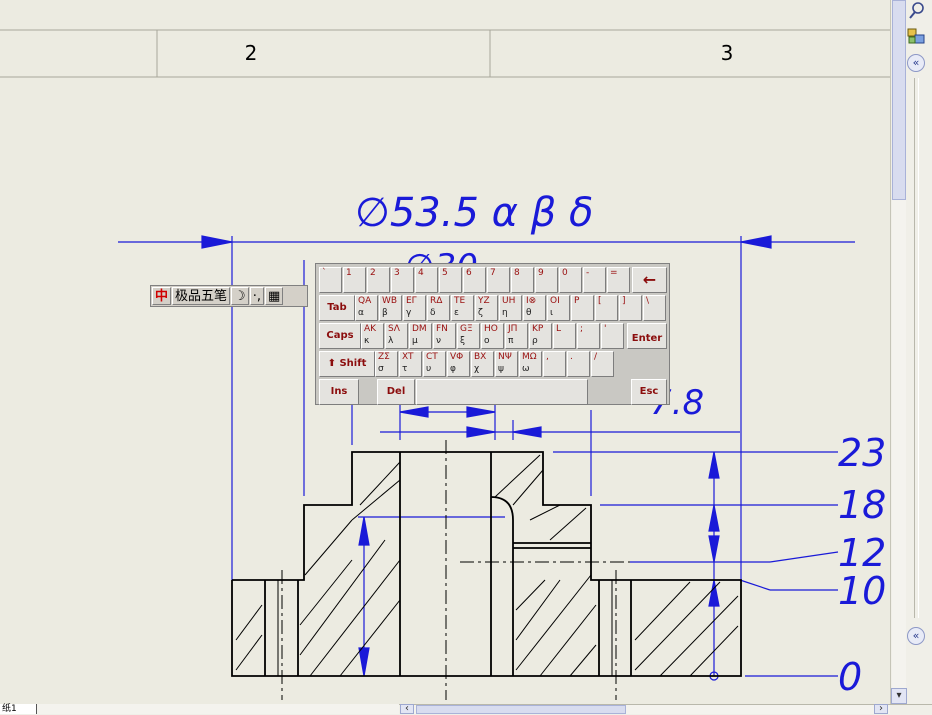 This screenshot has width=932, height=715. I want to click on esc-key: Esc, so click(649, 392).